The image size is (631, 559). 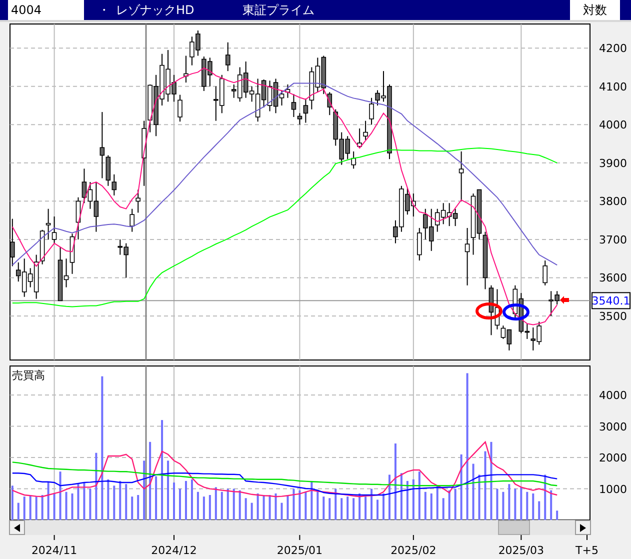 I want to click on stock-code-field: 4004, so click(x=46, y=10).